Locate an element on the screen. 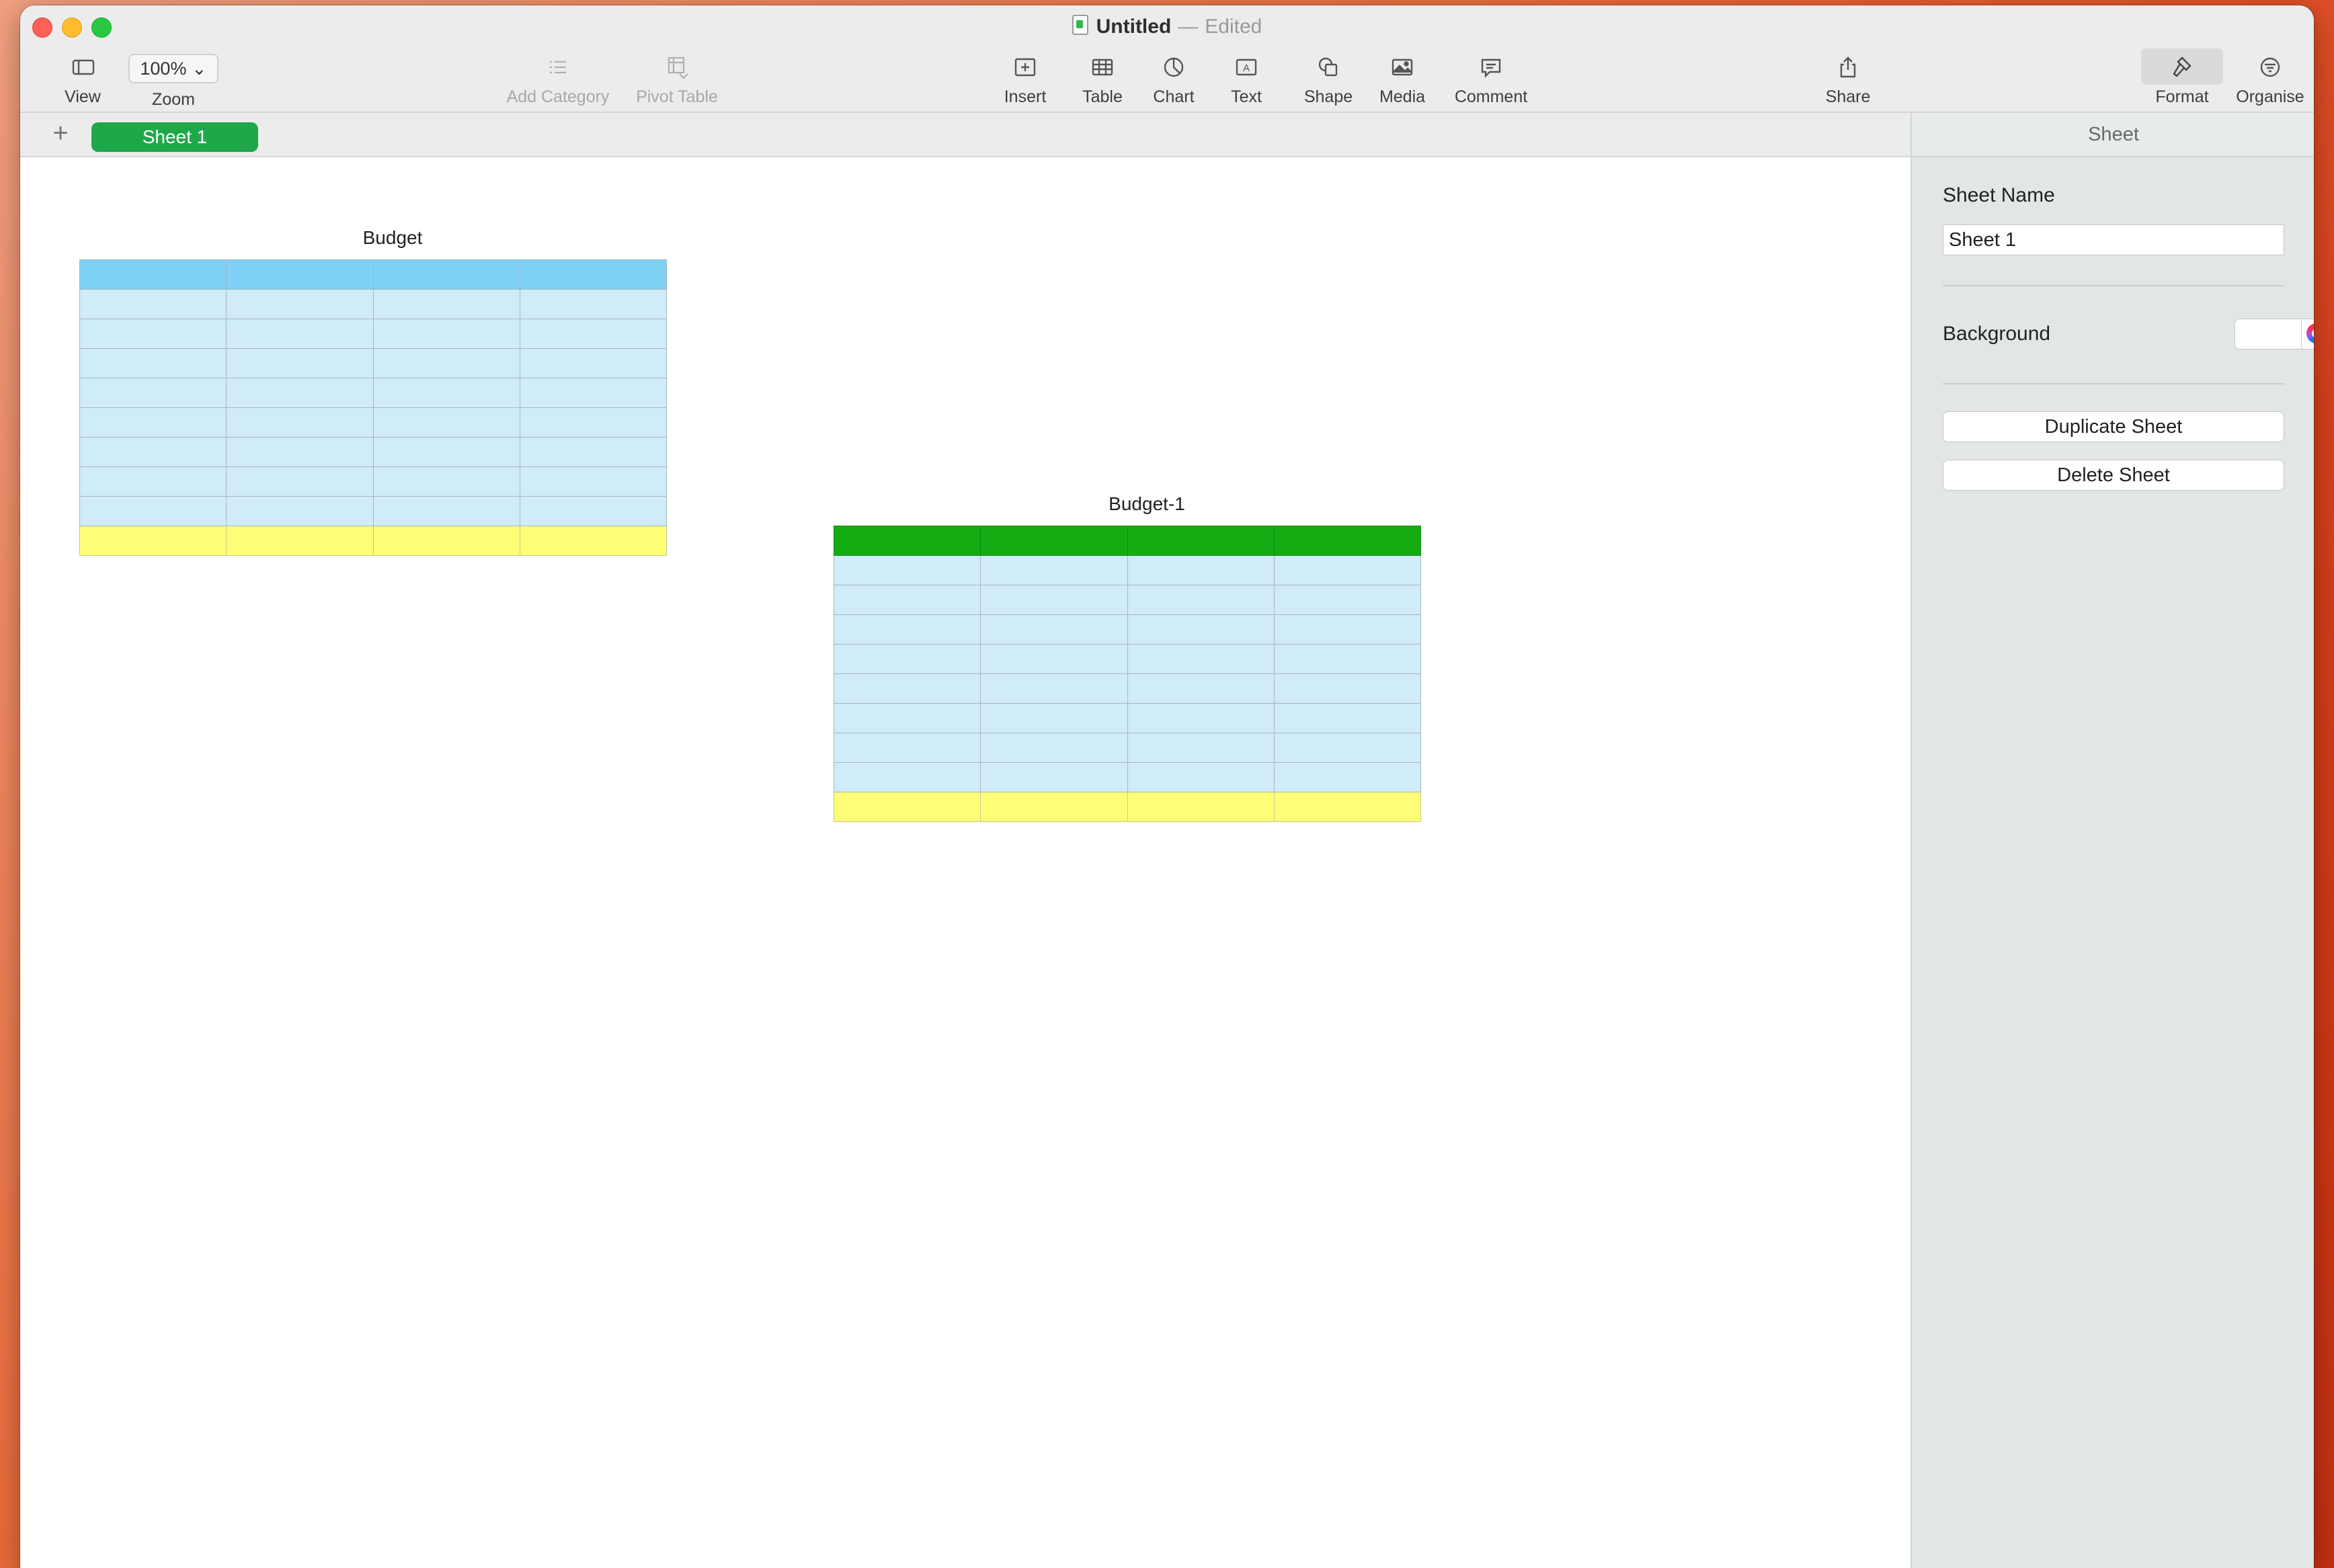 The height and width of the screenshot is (1568, 2334). color-wheel-icon is located at coordinates (2310, 333).